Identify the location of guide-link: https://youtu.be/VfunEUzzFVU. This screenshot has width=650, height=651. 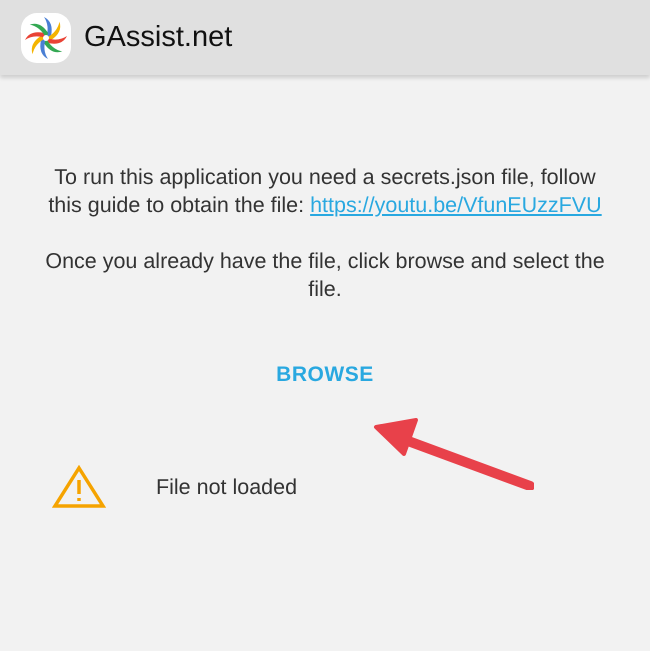
(456, 205).